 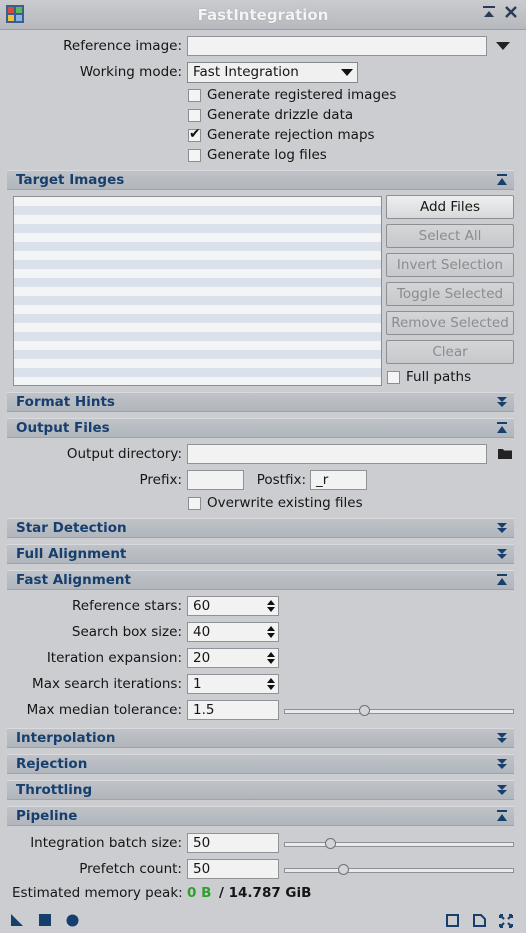 What do you see at coordinates (399, 870) in the screenshot?
I see `prefetch-count-slider` at bounding box center [399, 870].